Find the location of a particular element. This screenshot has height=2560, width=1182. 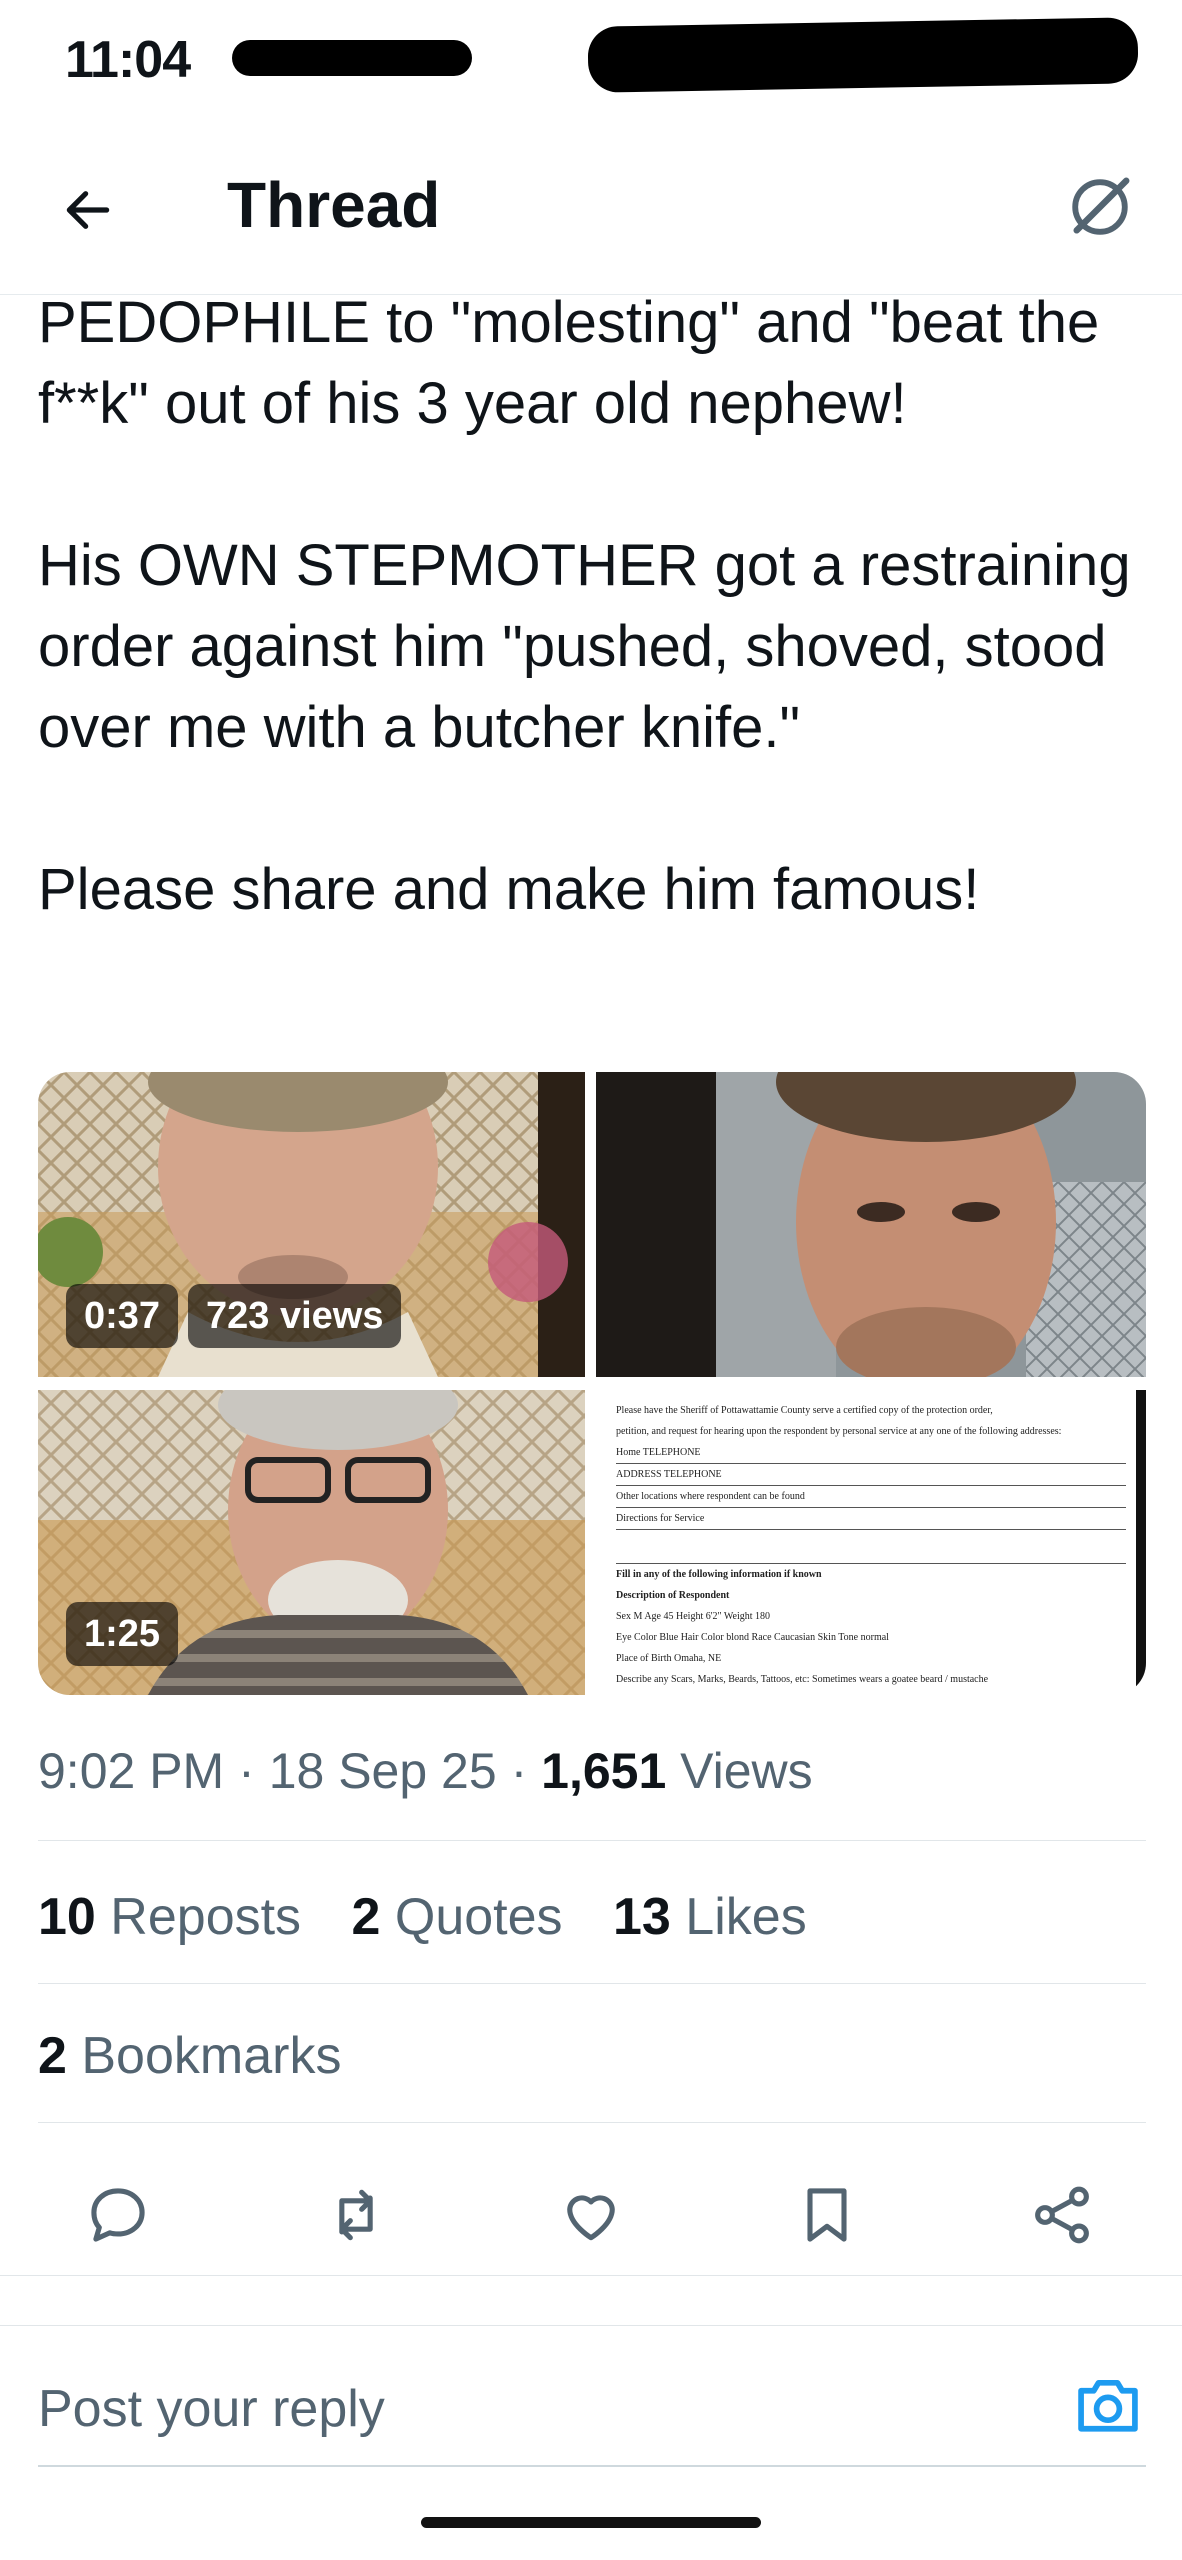

reply-button is located at coordinates (118, 2215).